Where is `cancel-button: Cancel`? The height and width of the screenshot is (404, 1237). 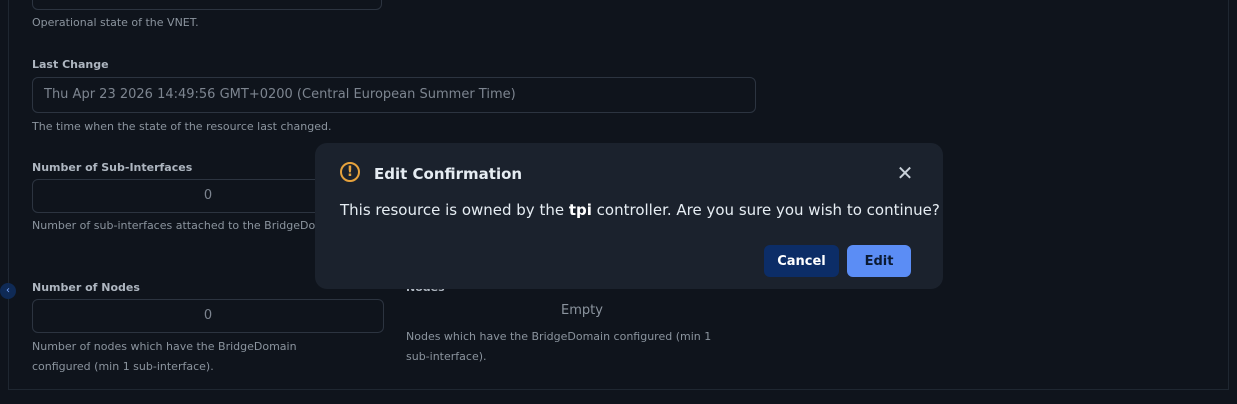
cancel-button: Cancel is located at coordinates (801, 261).